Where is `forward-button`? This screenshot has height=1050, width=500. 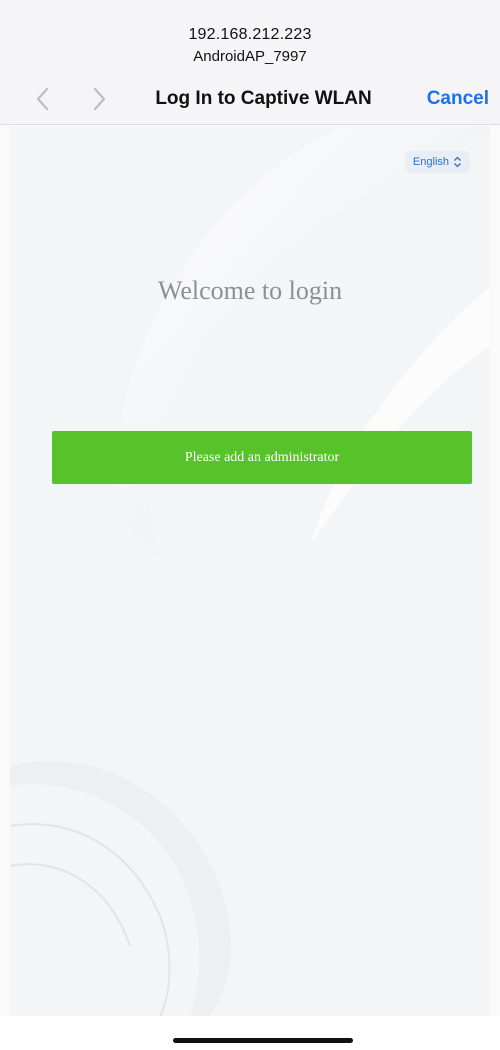 forward-button is located at coordinates (99, 99).